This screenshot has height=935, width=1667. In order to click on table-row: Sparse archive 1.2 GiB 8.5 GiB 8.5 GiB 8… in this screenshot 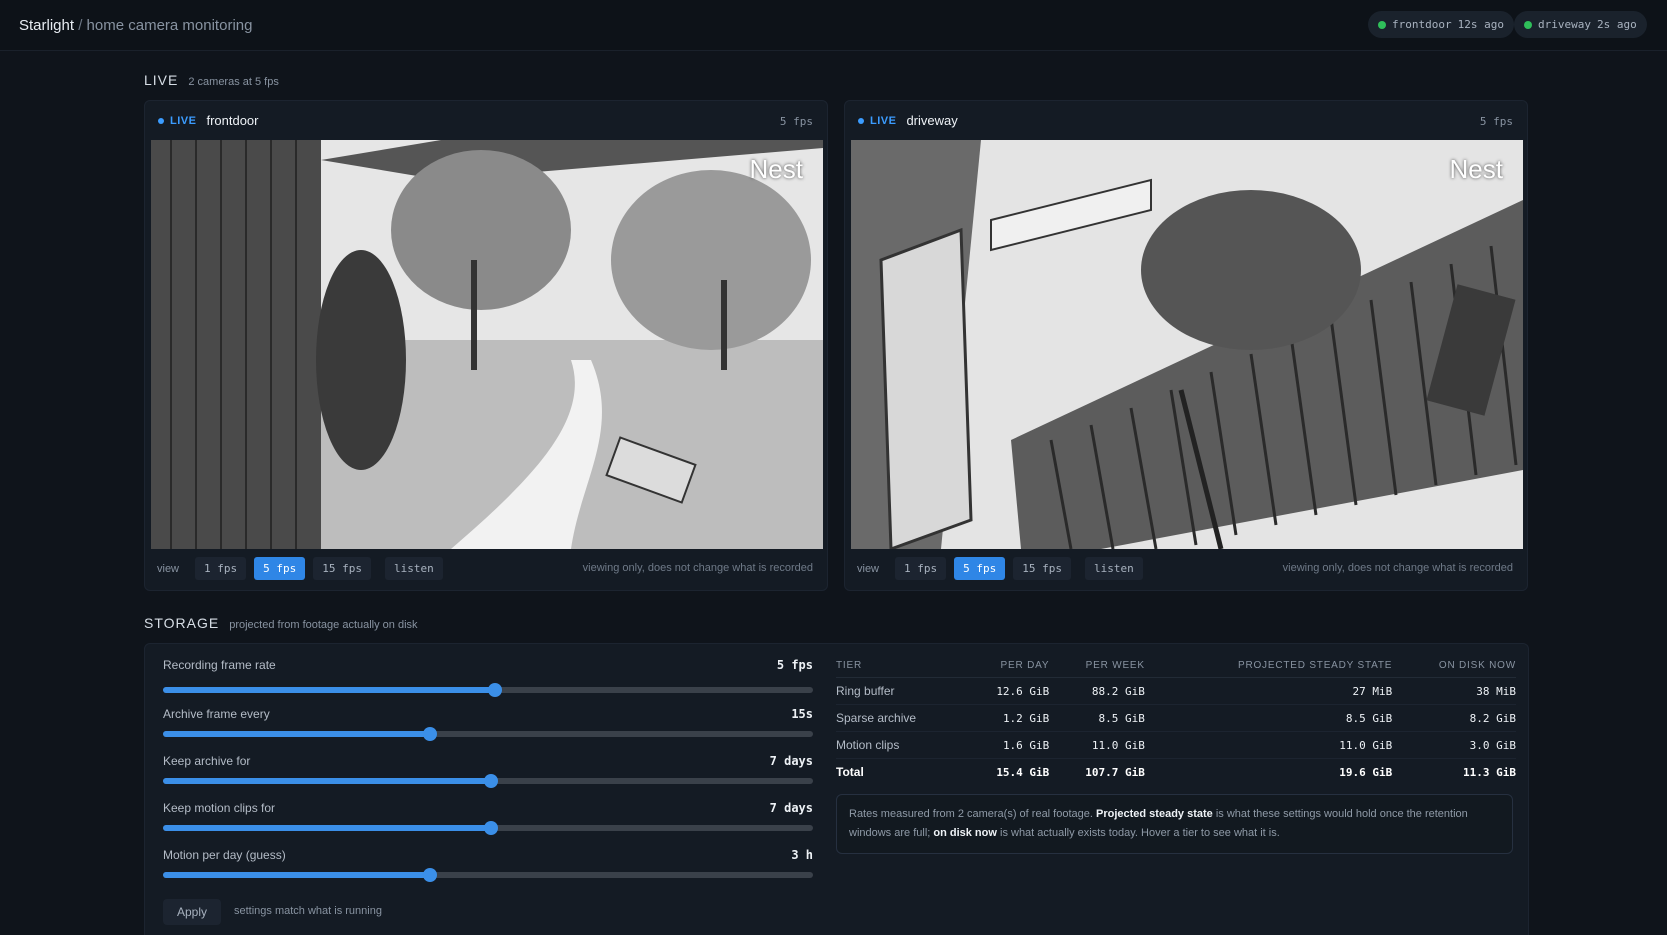, I will do `click(1176, 718)`.